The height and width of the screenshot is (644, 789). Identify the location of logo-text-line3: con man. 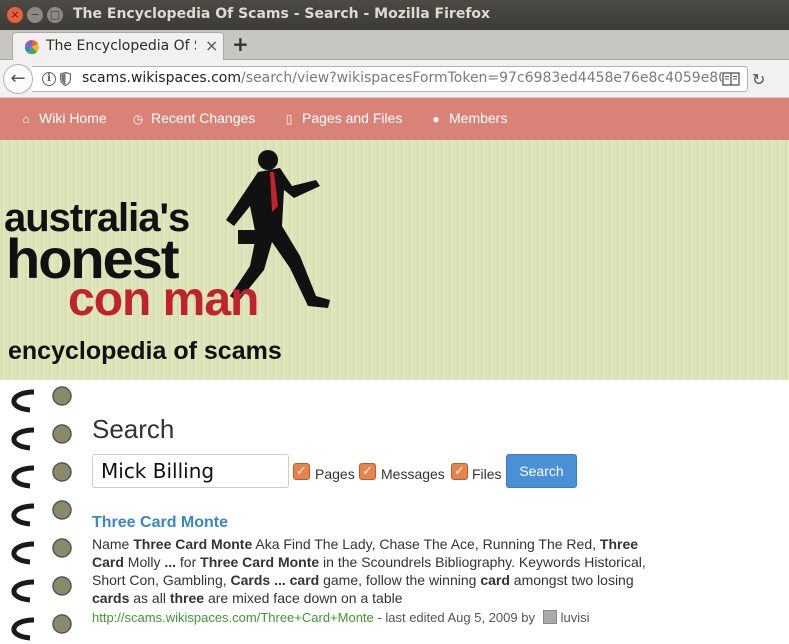
(163, 299).